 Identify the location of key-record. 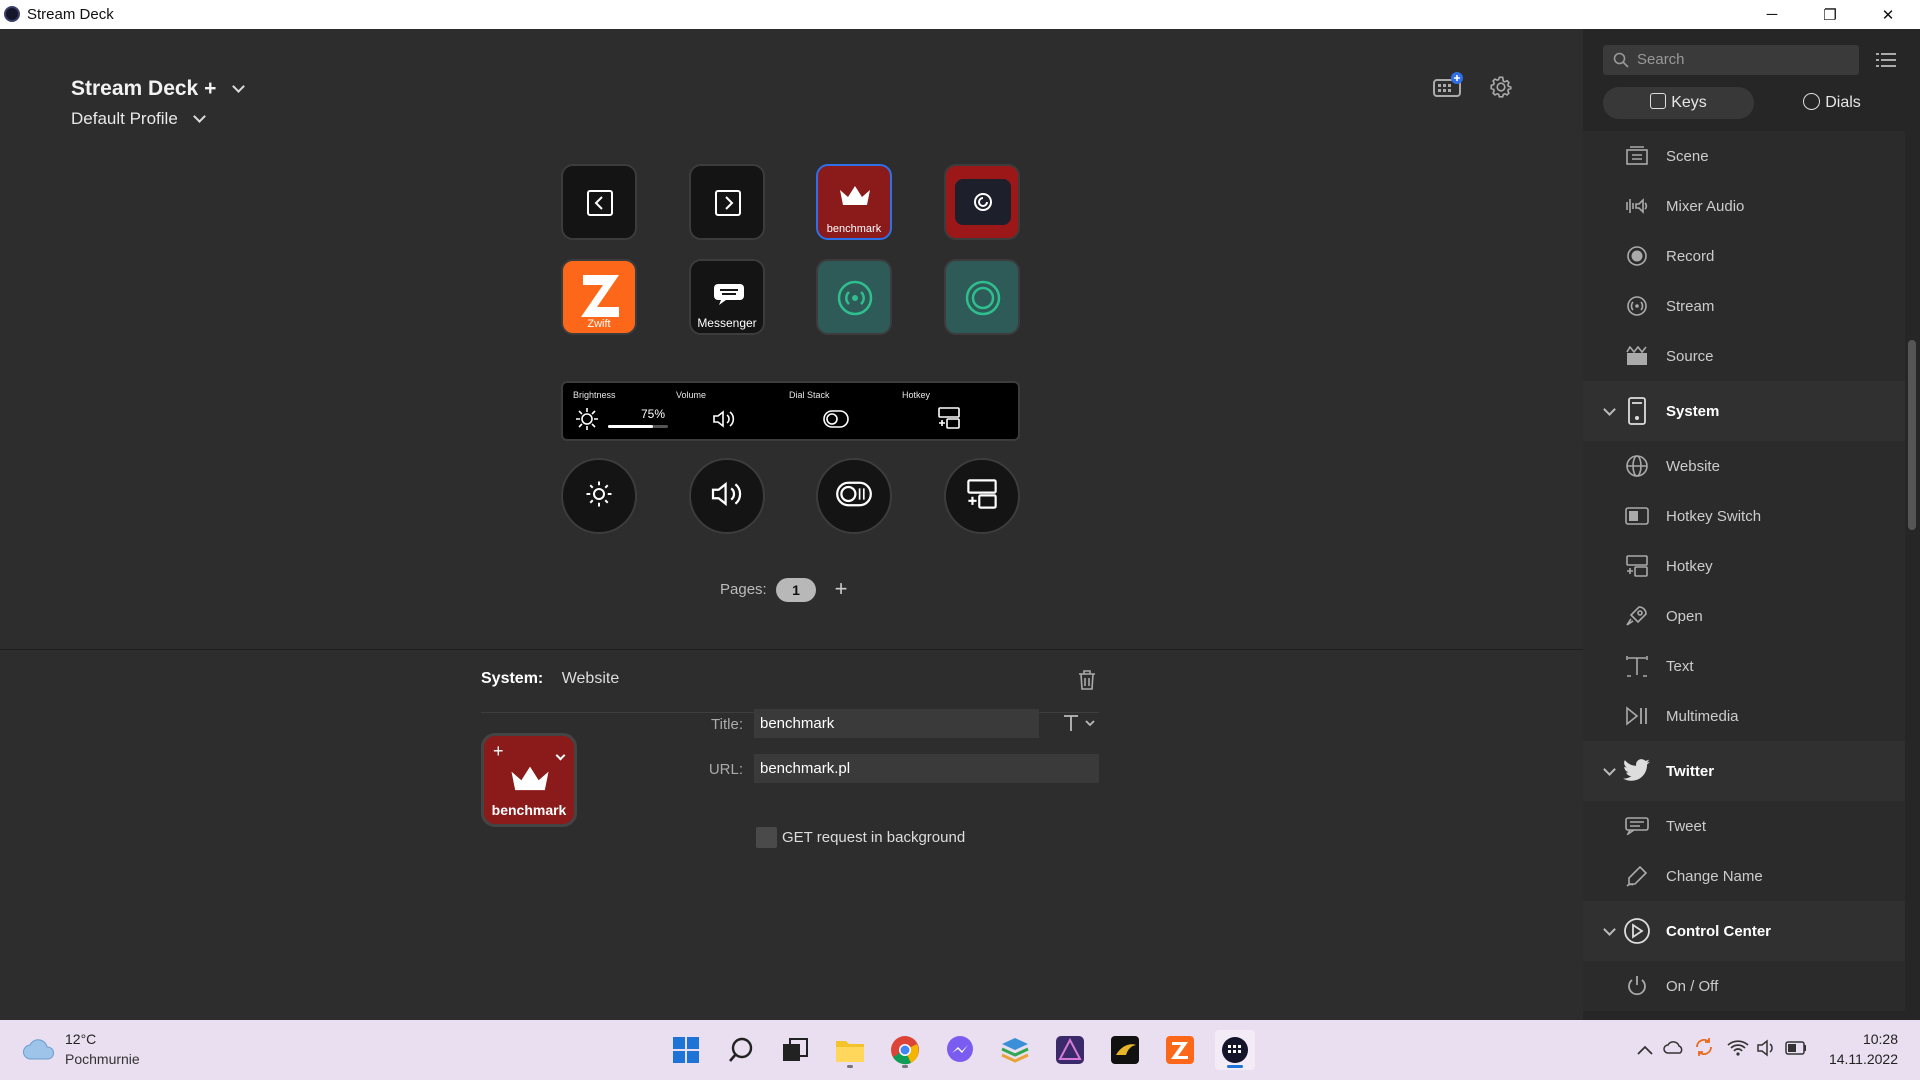
(982, 297).